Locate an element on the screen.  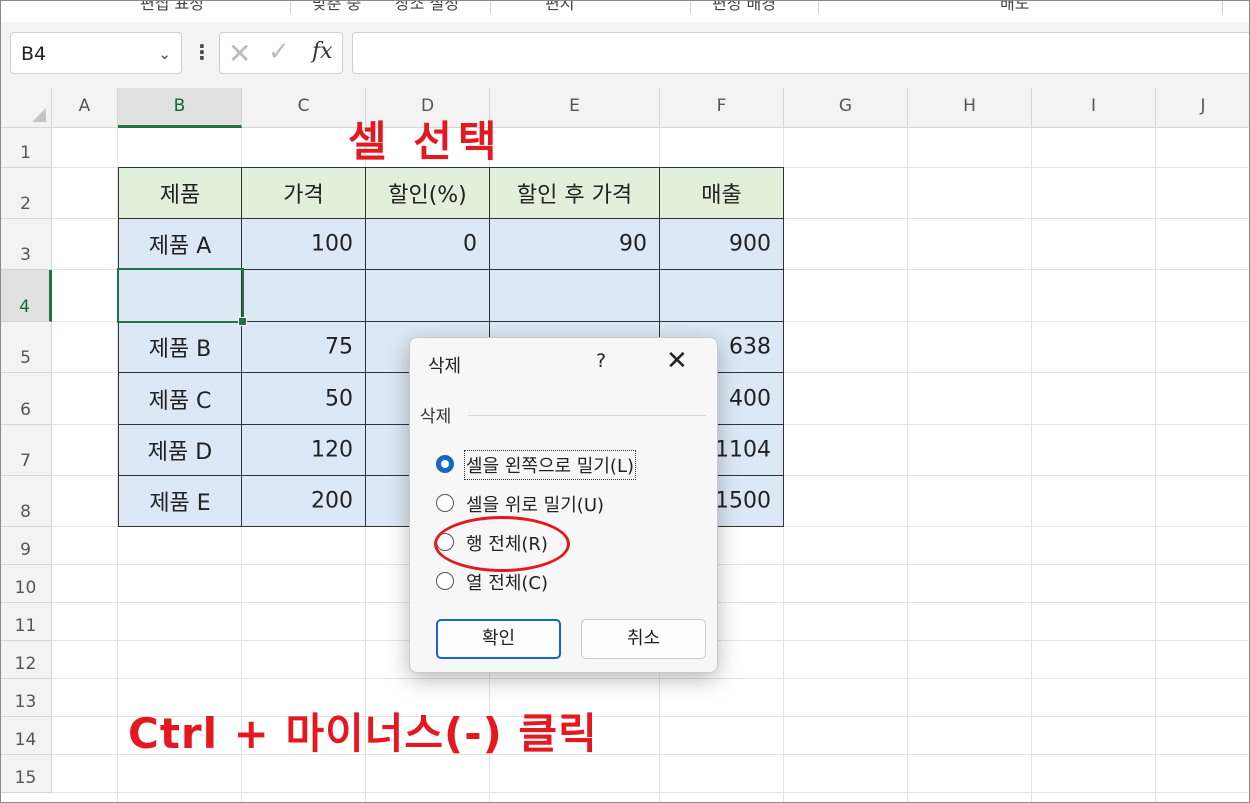
ribbon-label: 배도 is located at coordinates (1014, 7).